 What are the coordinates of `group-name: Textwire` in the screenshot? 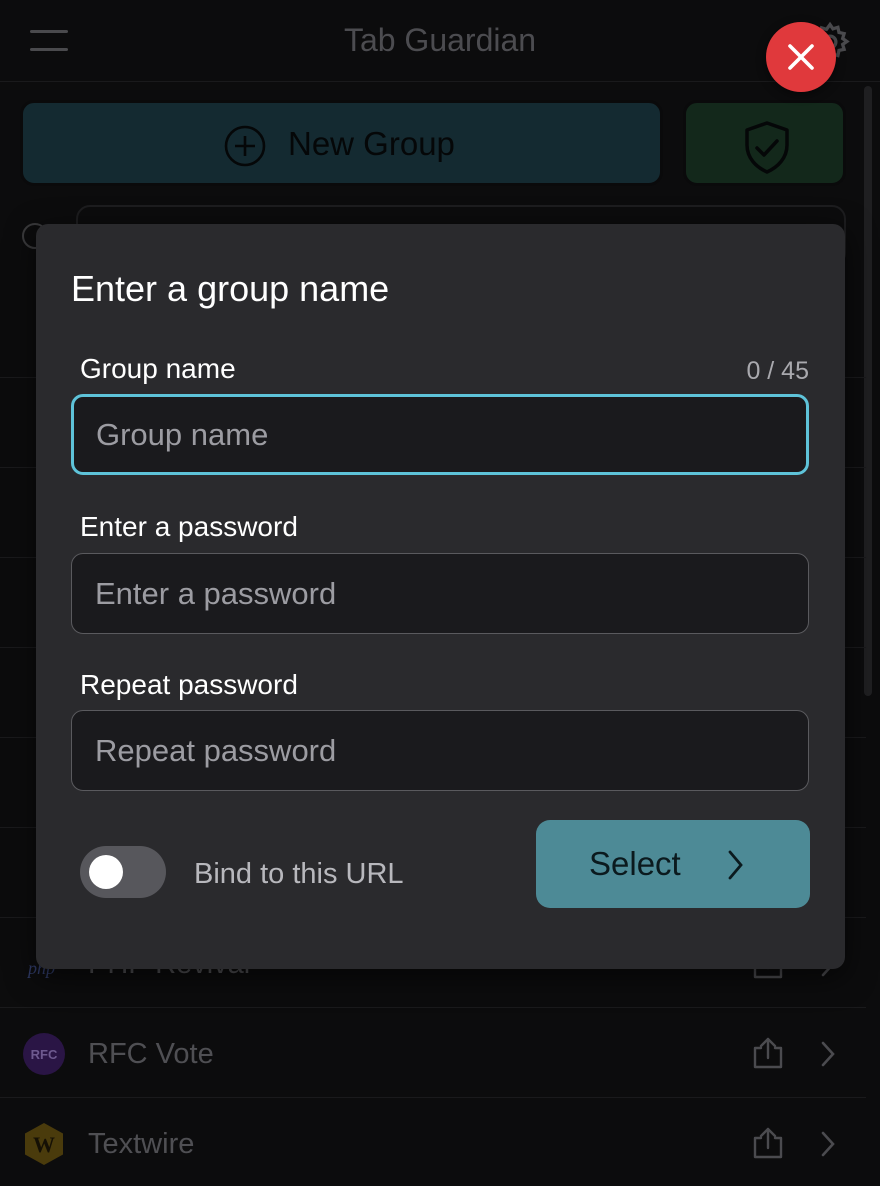 It's located at (141, 1144).